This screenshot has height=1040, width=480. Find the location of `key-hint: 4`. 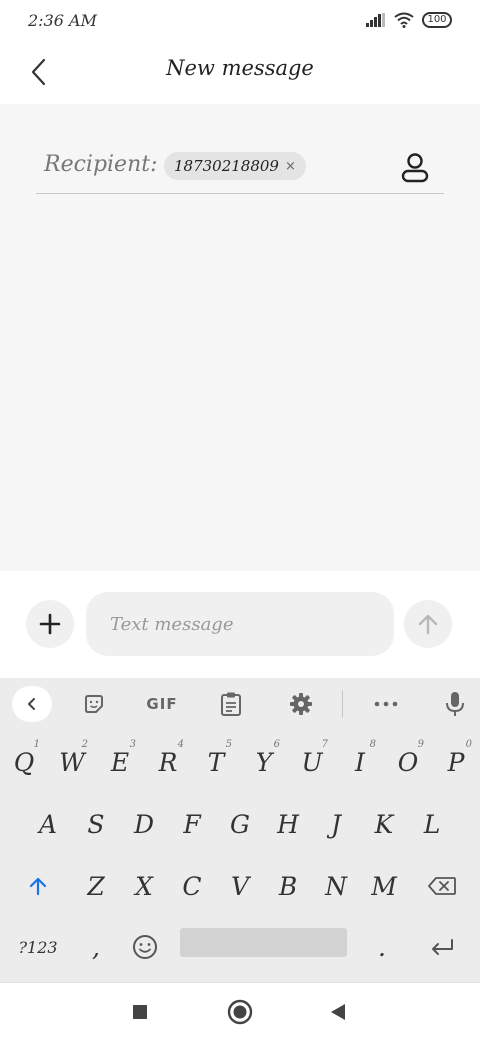

key-hint: 4 is located at coordinates (180, 744).